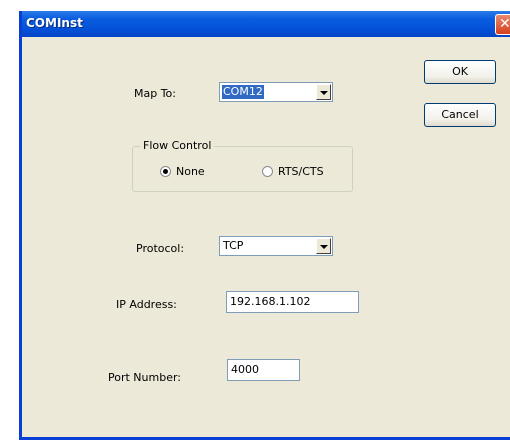 This screenshot has width=510, height=440. What do you see at coordinates (276, 246) in the screenshot?
I see `protocol-dropdown: TCP` at bounding box center [276, 246].